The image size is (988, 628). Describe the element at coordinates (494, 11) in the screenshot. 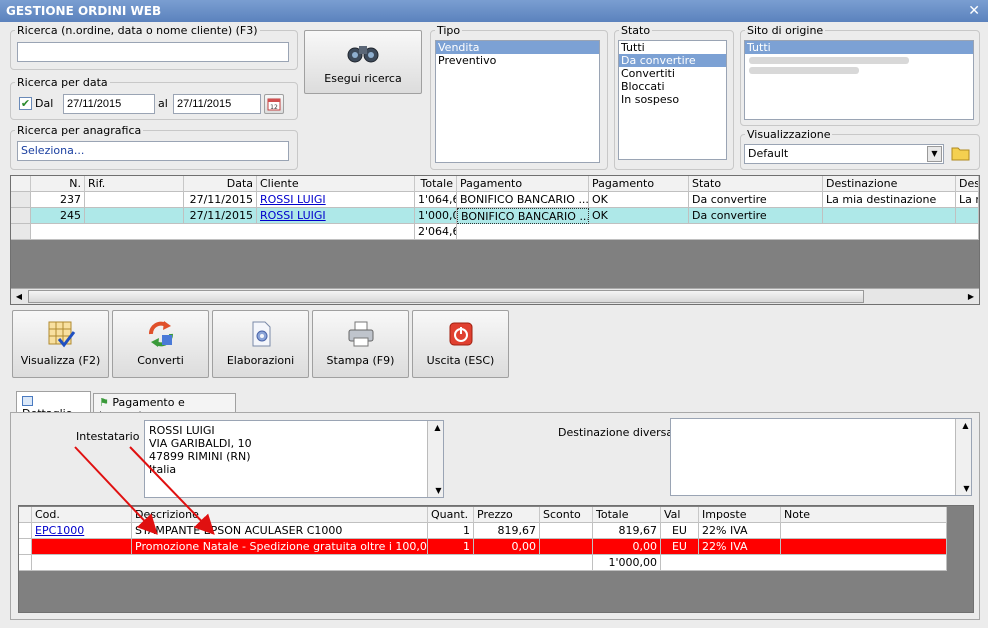

I see `window-title: GESTIONE ORDINI WEB` at that location.